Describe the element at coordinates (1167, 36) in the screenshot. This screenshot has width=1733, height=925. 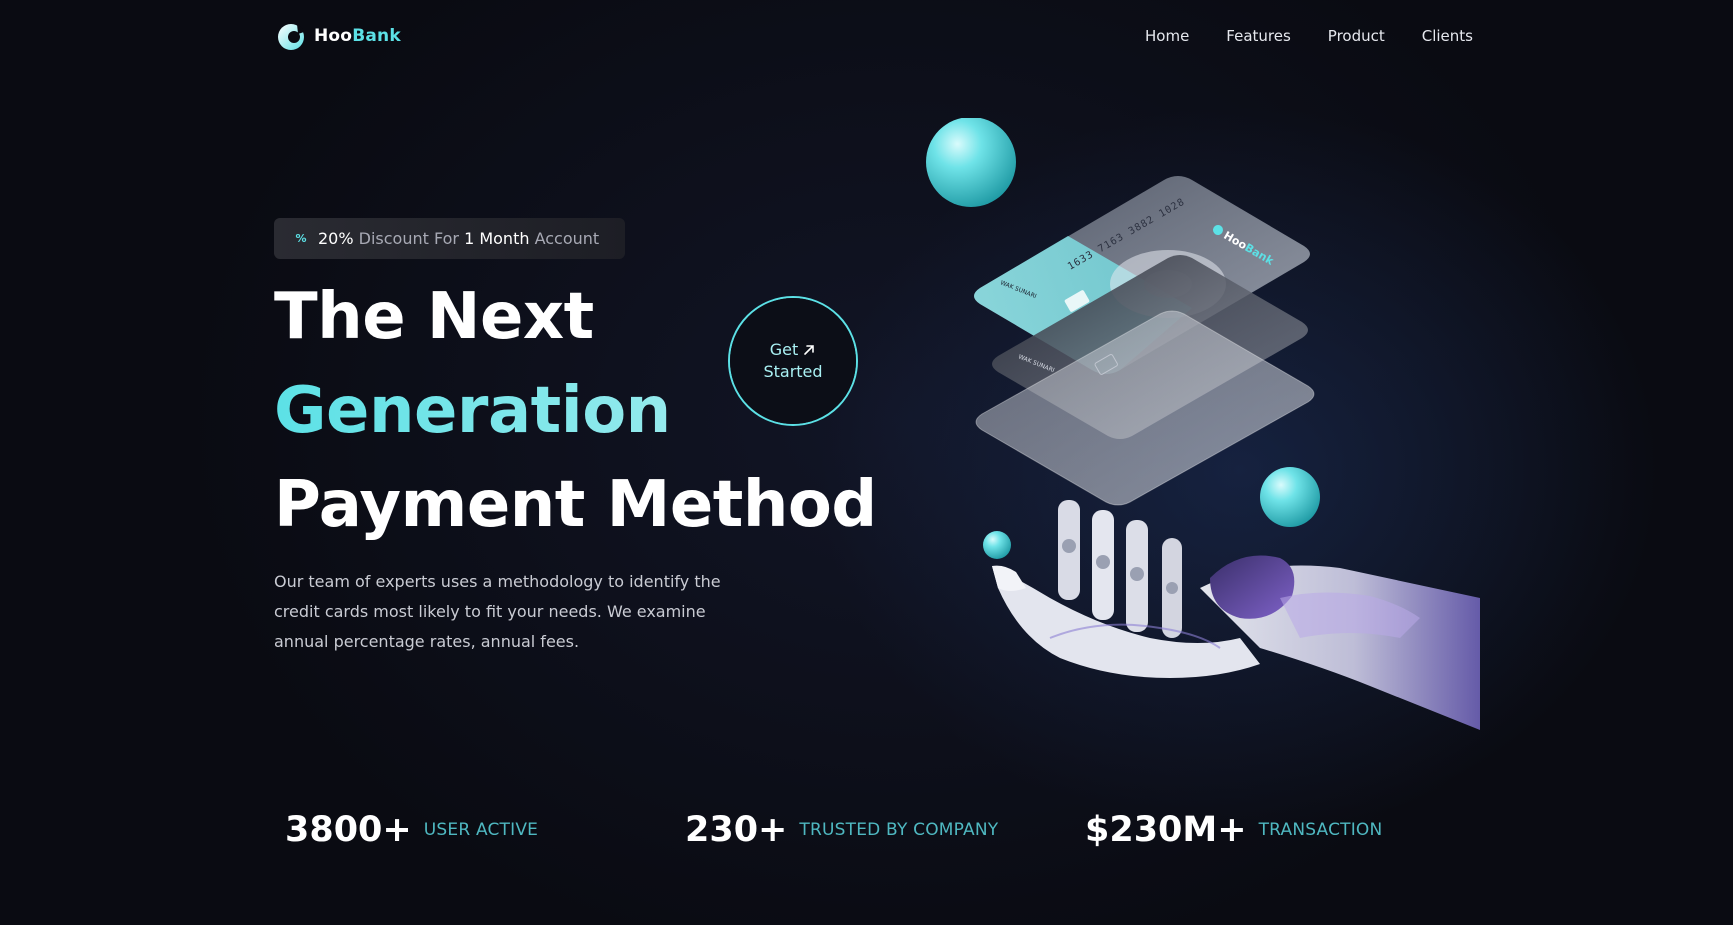
I see `nav-link-home: Home` at that location.